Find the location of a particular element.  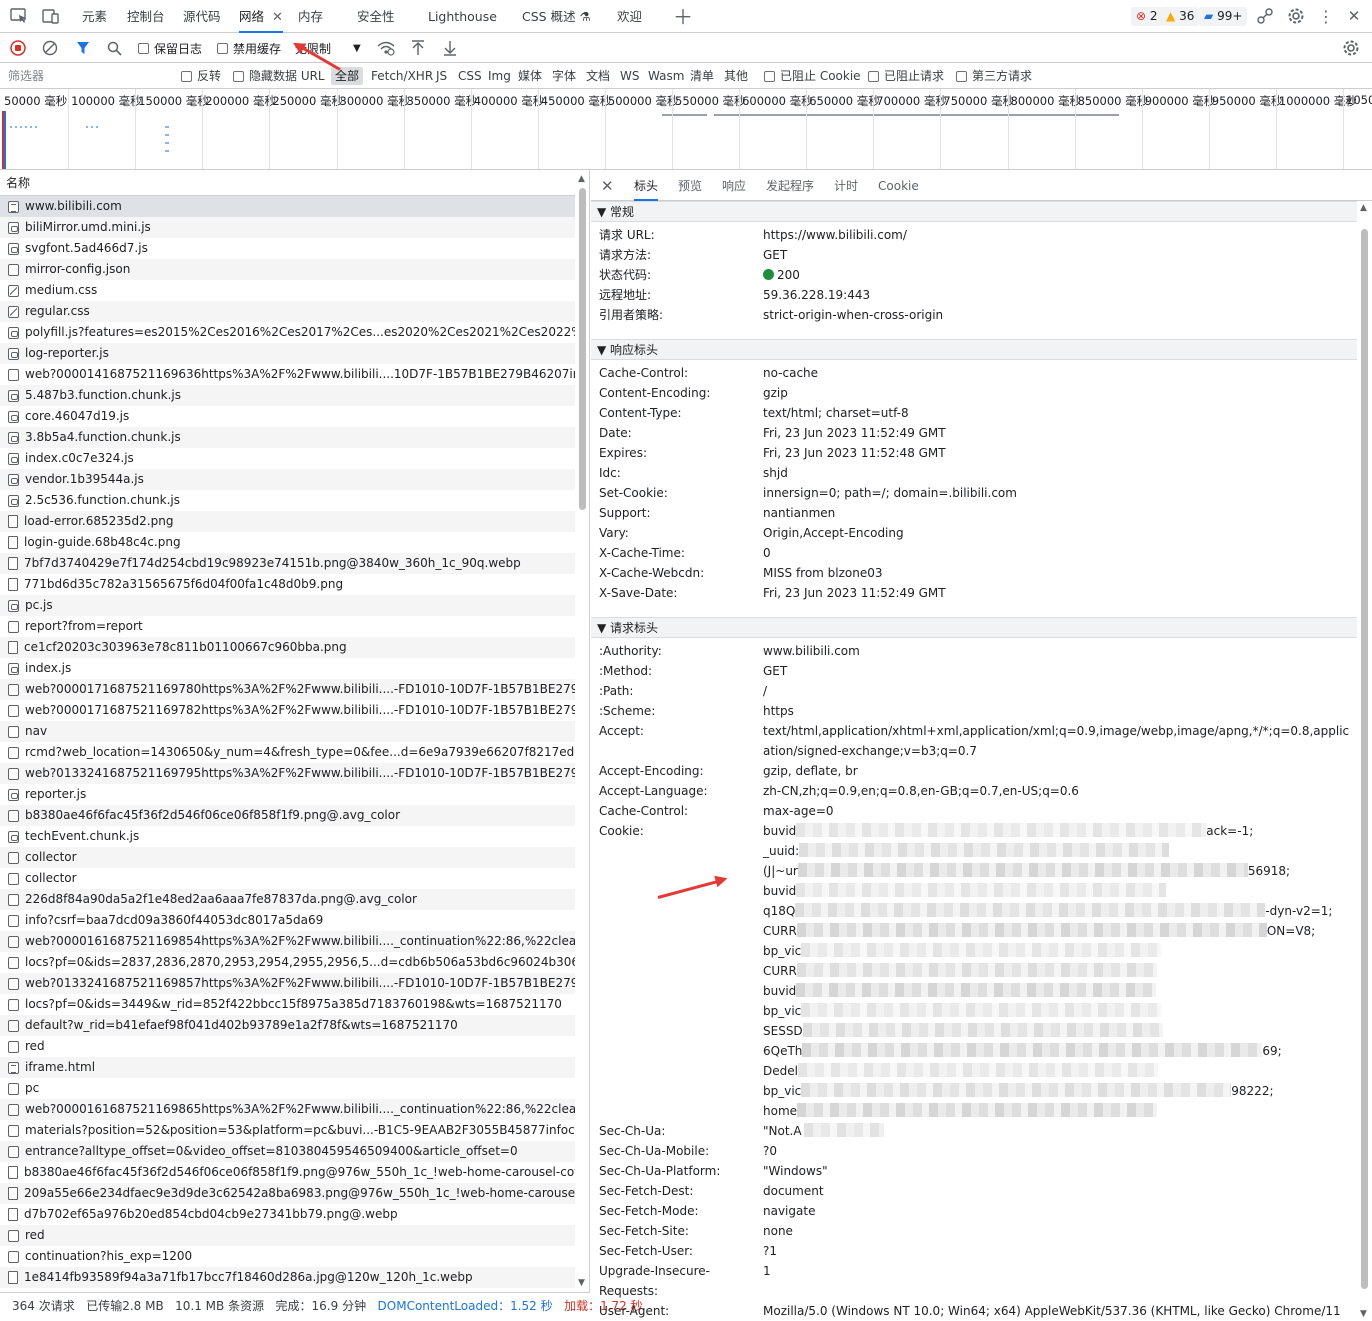

detail-tab-0: 标头 is located at coordinates (646, 185).